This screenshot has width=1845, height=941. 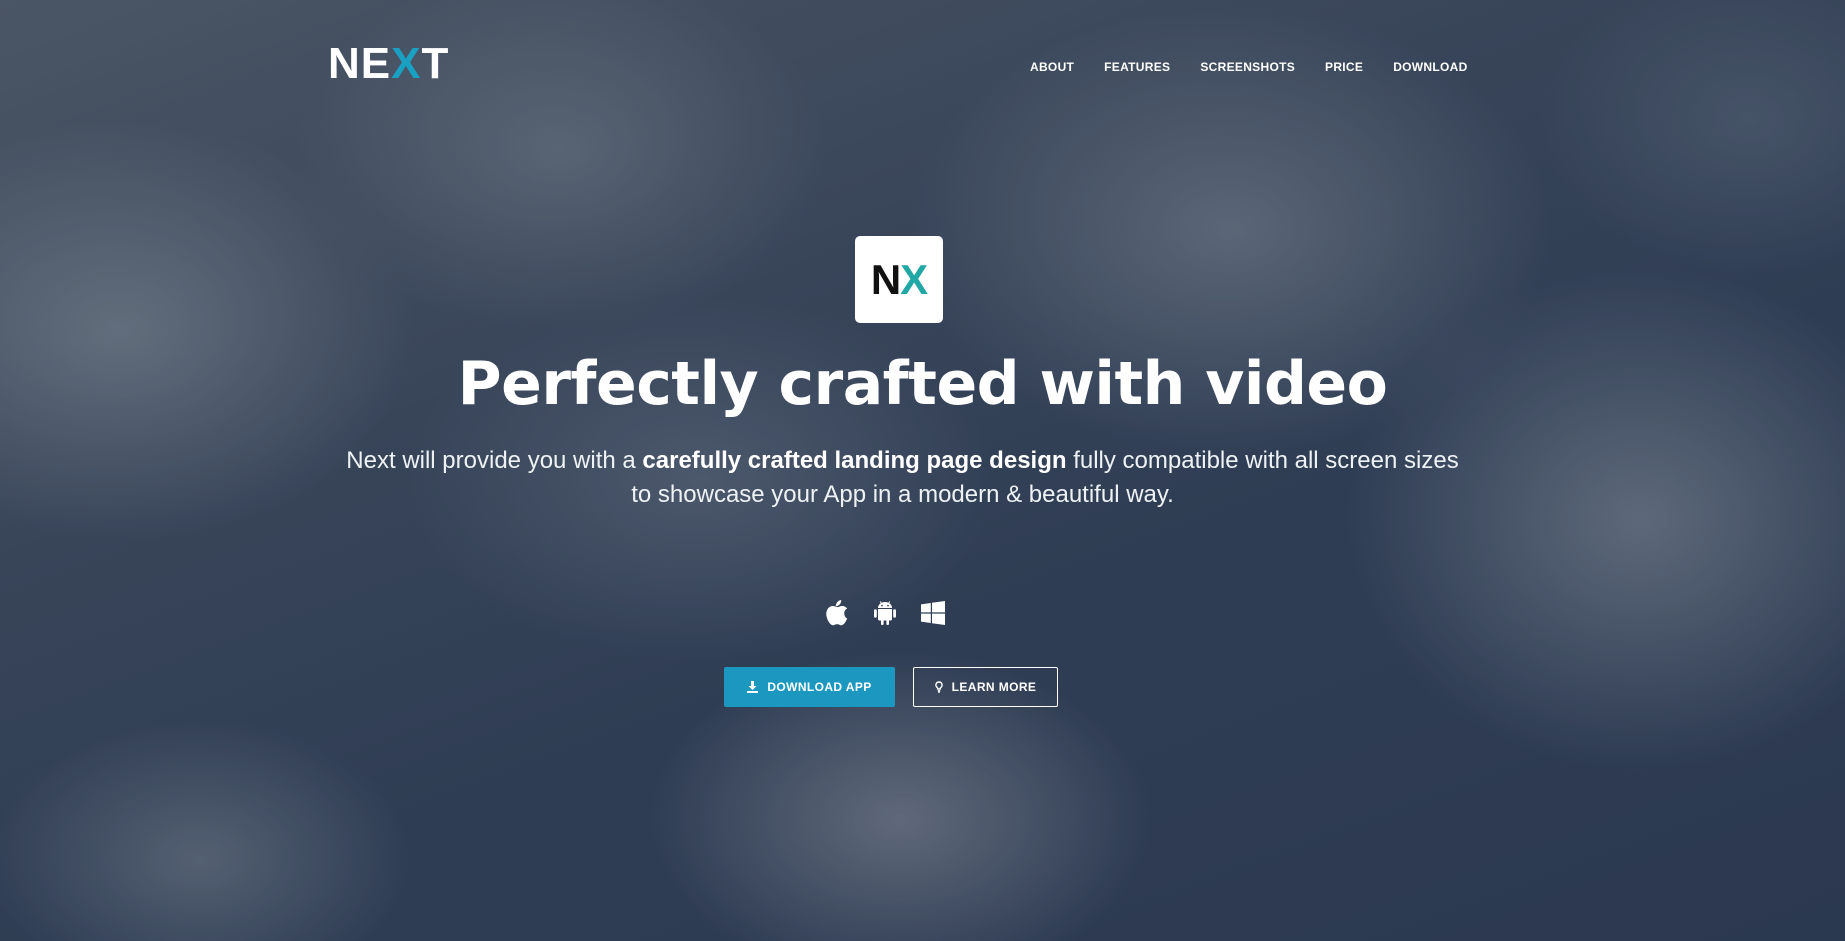 I want to click on lightbulb-icon, so click(x=938, y=687).